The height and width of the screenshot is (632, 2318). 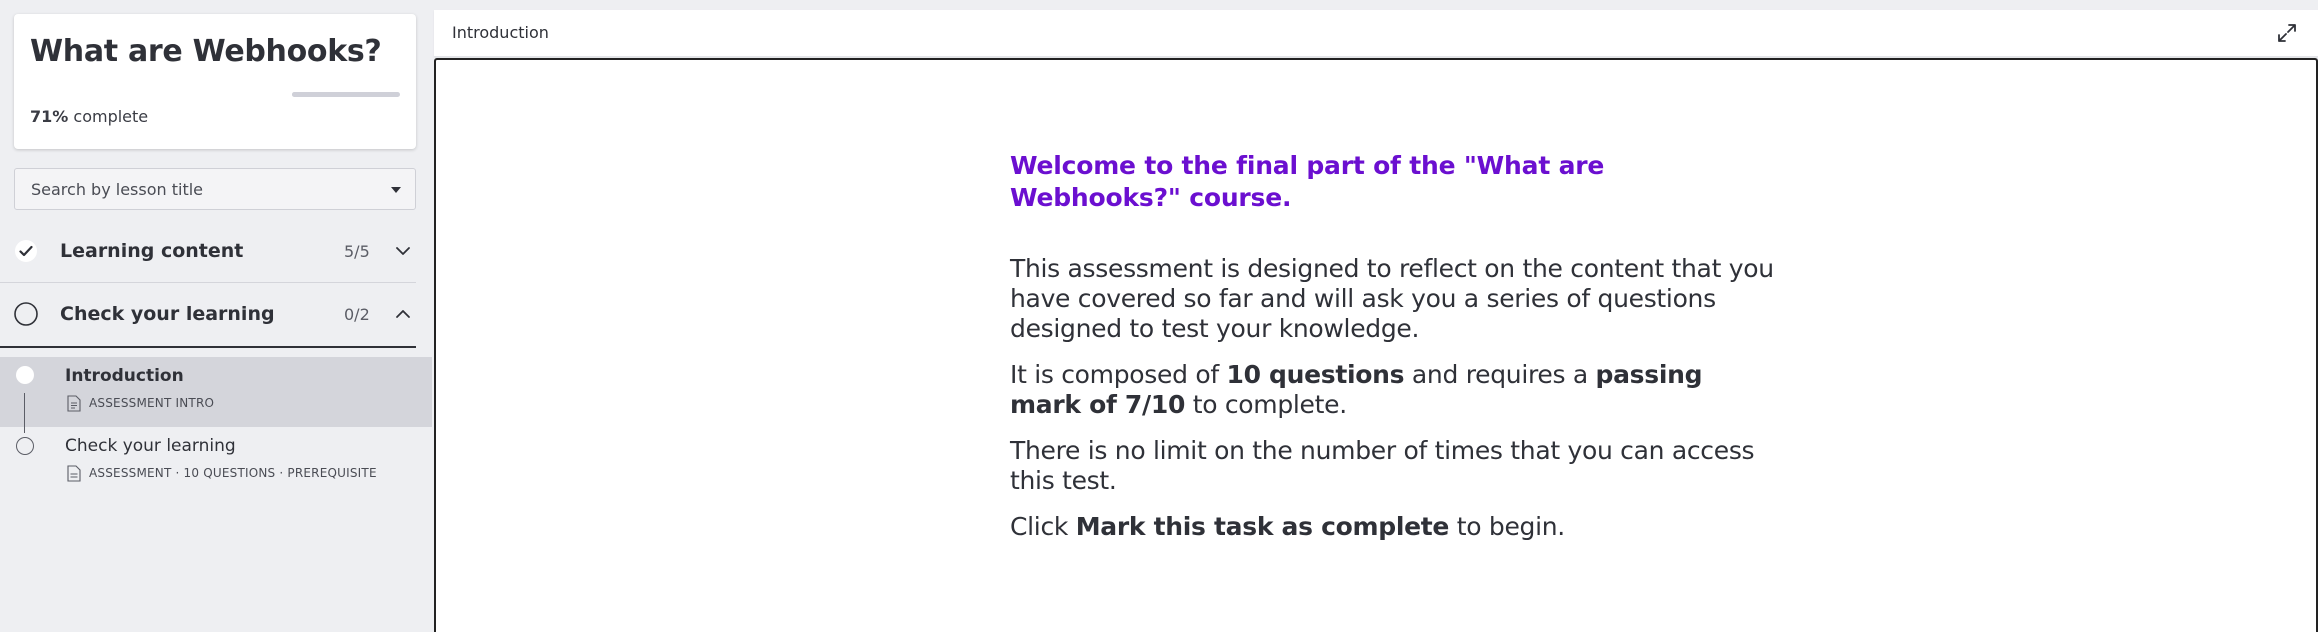 I want to click on section-learning-content: Learning content 5/5, so click(x=208, y=252).